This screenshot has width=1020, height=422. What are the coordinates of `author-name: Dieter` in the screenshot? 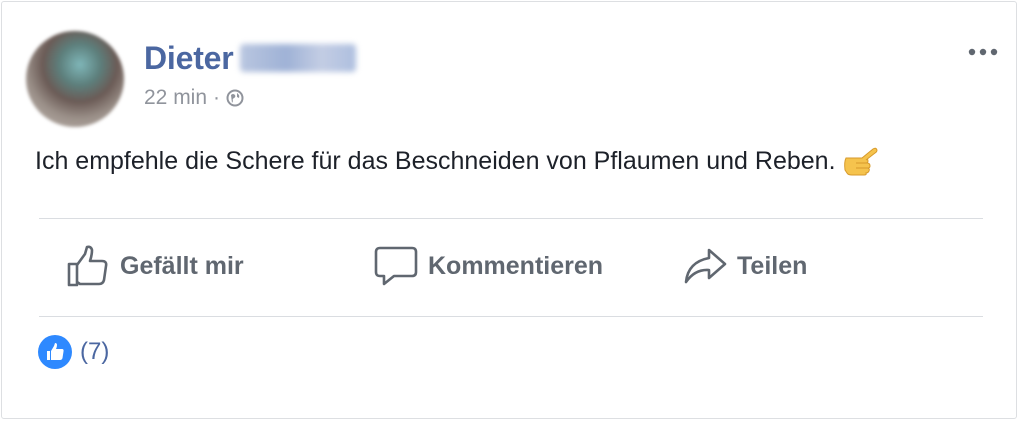 It's located at (189, 58).